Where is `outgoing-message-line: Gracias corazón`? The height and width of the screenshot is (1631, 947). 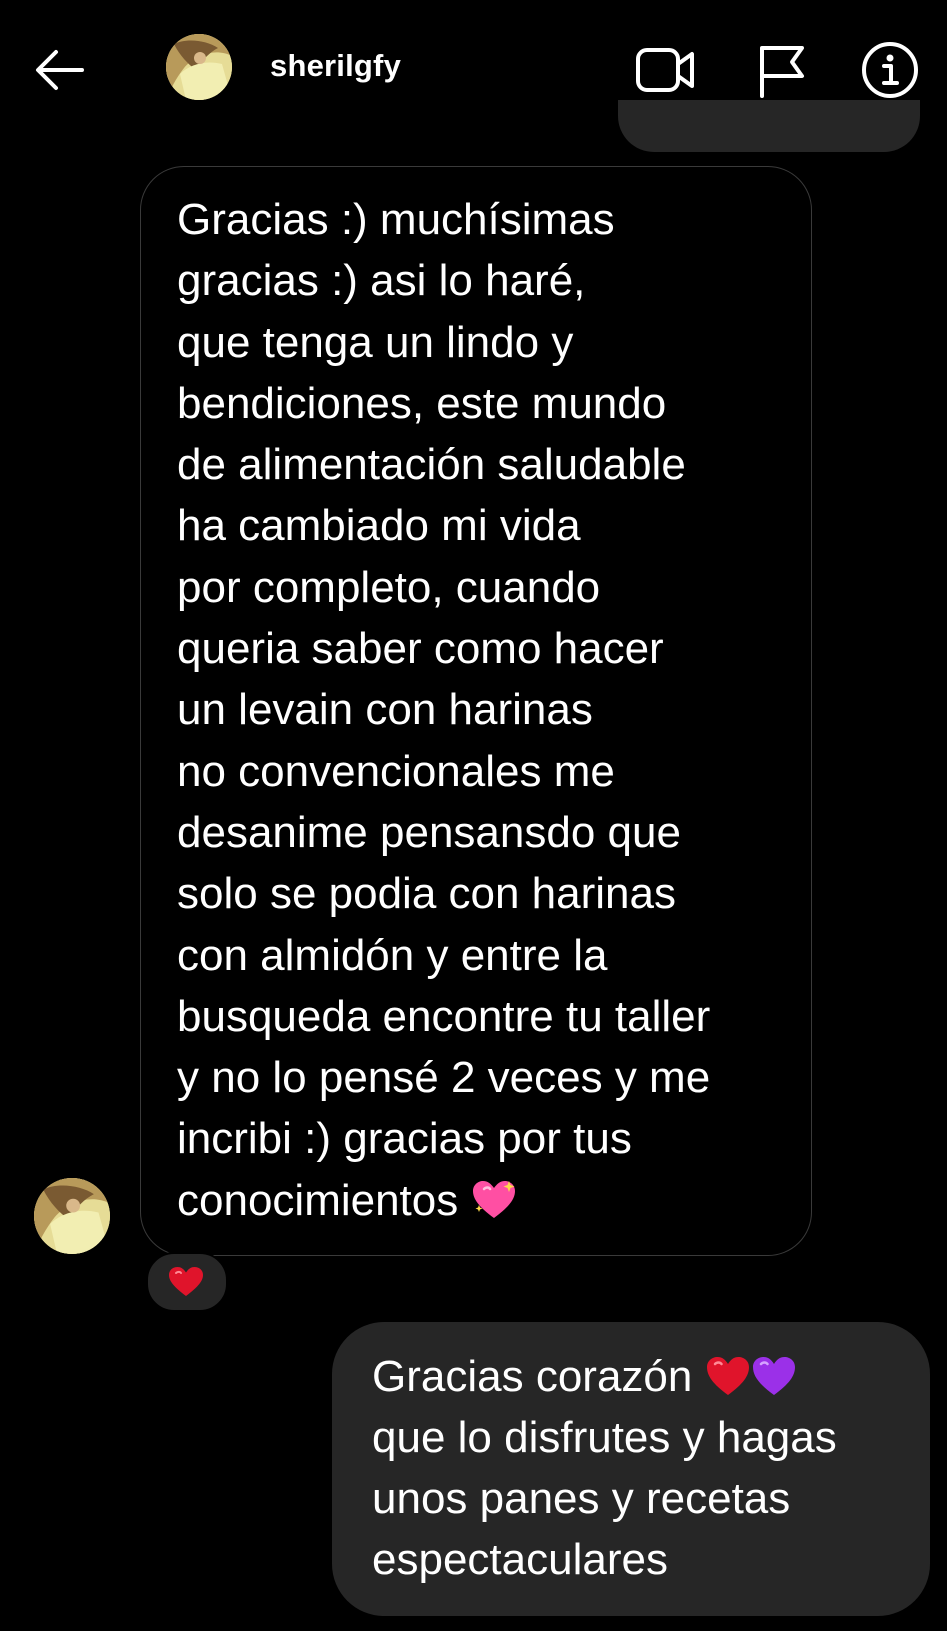 outgoing-message-line: Gracias corazón is located at coordinates (584, 1376).